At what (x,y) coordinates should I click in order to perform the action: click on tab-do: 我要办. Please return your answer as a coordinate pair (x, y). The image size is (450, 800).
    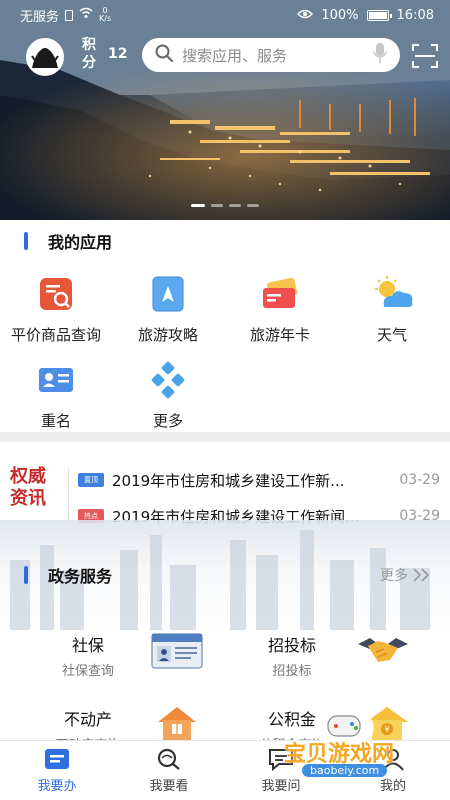
    Looking at the image, I should click on (57, 770).